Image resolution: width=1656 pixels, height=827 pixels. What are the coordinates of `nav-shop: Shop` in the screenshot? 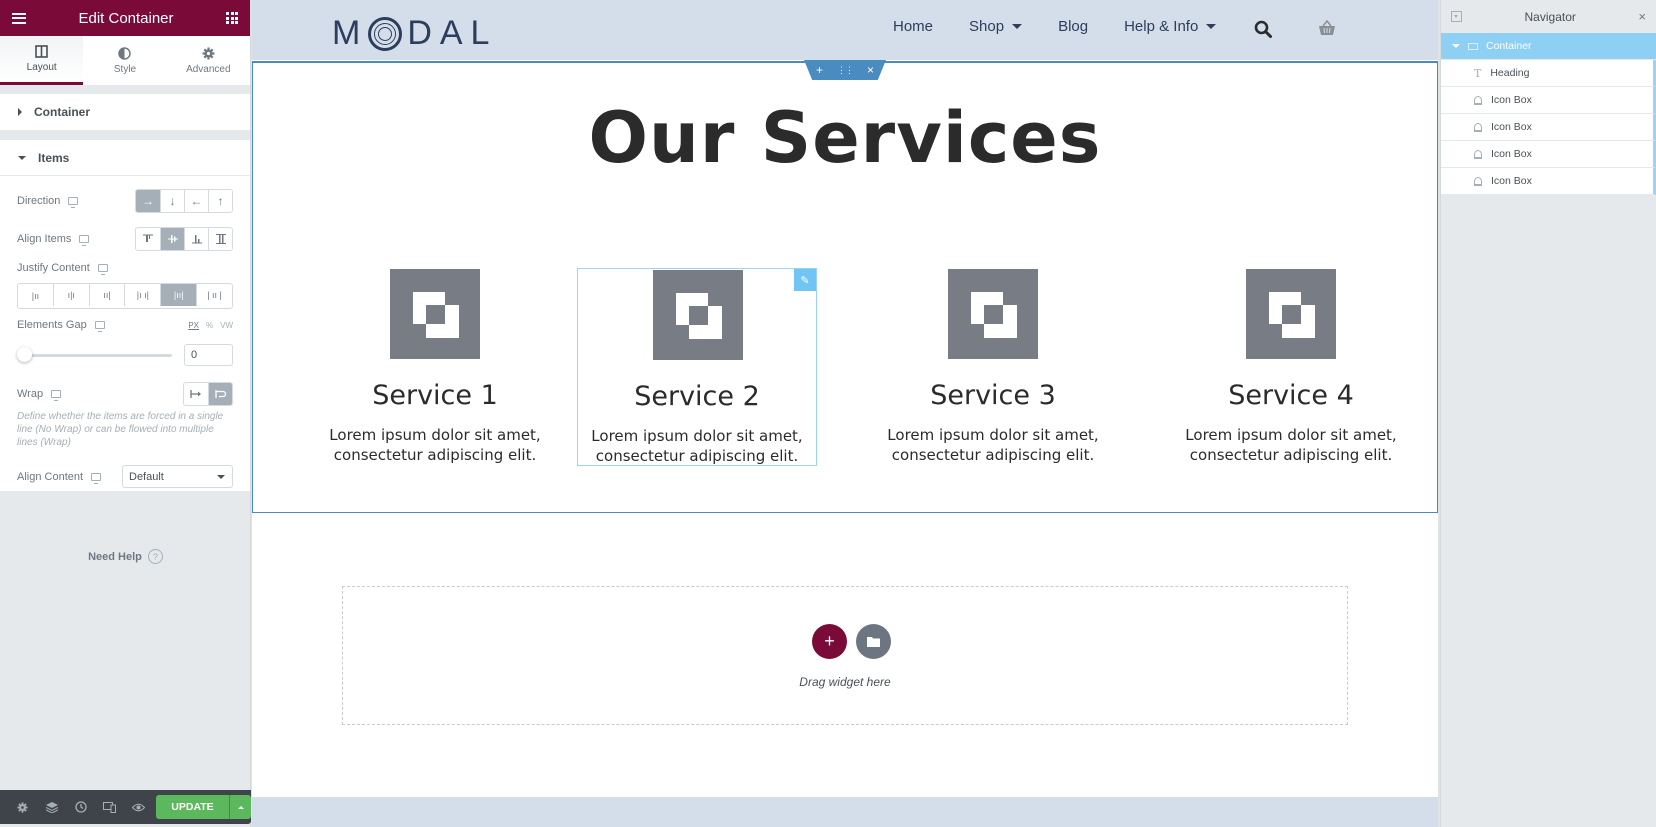 It's located at (996, 26).